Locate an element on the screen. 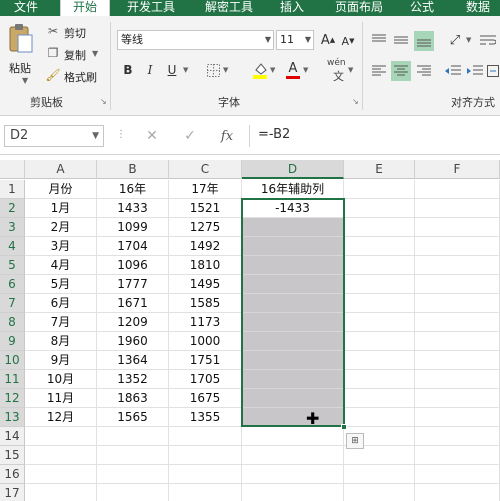 Image resolution: width=500 pixels, height=501 pixels. cell-a9: 8月 is located at coordinates (61, 341).